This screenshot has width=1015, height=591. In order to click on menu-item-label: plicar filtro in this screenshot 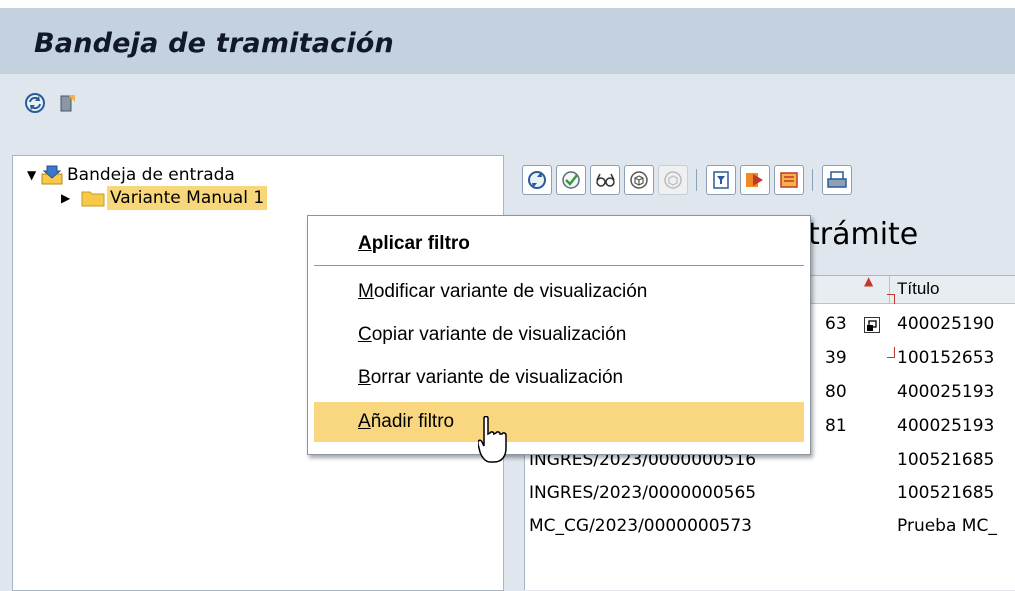, I will do `click(420, 243)`.